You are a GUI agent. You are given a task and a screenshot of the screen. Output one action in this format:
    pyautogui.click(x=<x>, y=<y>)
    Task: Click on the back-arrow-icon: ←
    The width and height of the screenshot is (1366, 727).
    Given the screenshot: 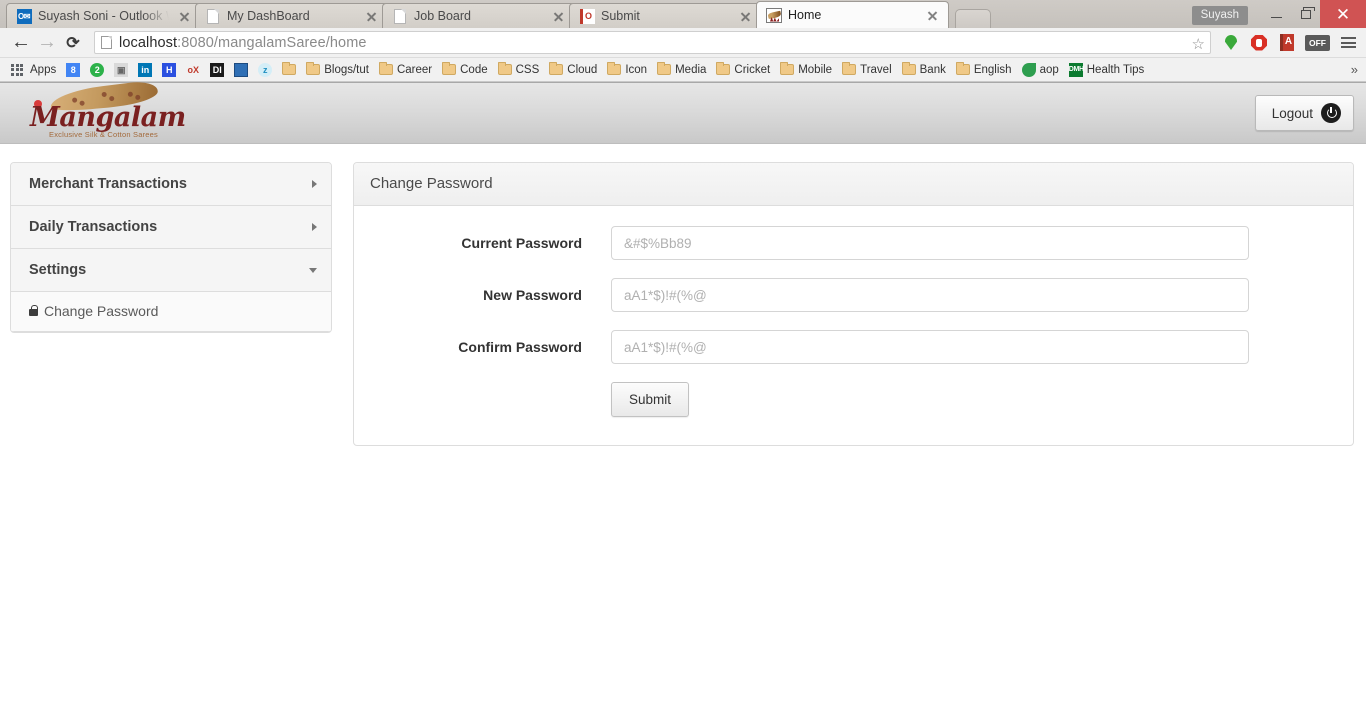 What is the action you would take?
    pyautogui.click(x=21, y=43)
    